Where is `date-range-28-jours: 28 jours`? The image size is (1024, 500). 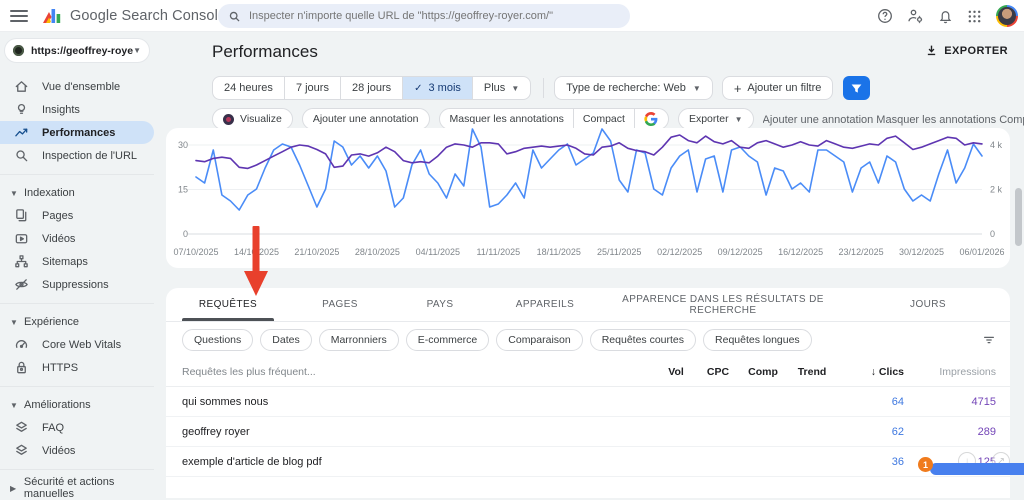 date-range-28-jours: 28 jours is located at coordinates (371, 88).